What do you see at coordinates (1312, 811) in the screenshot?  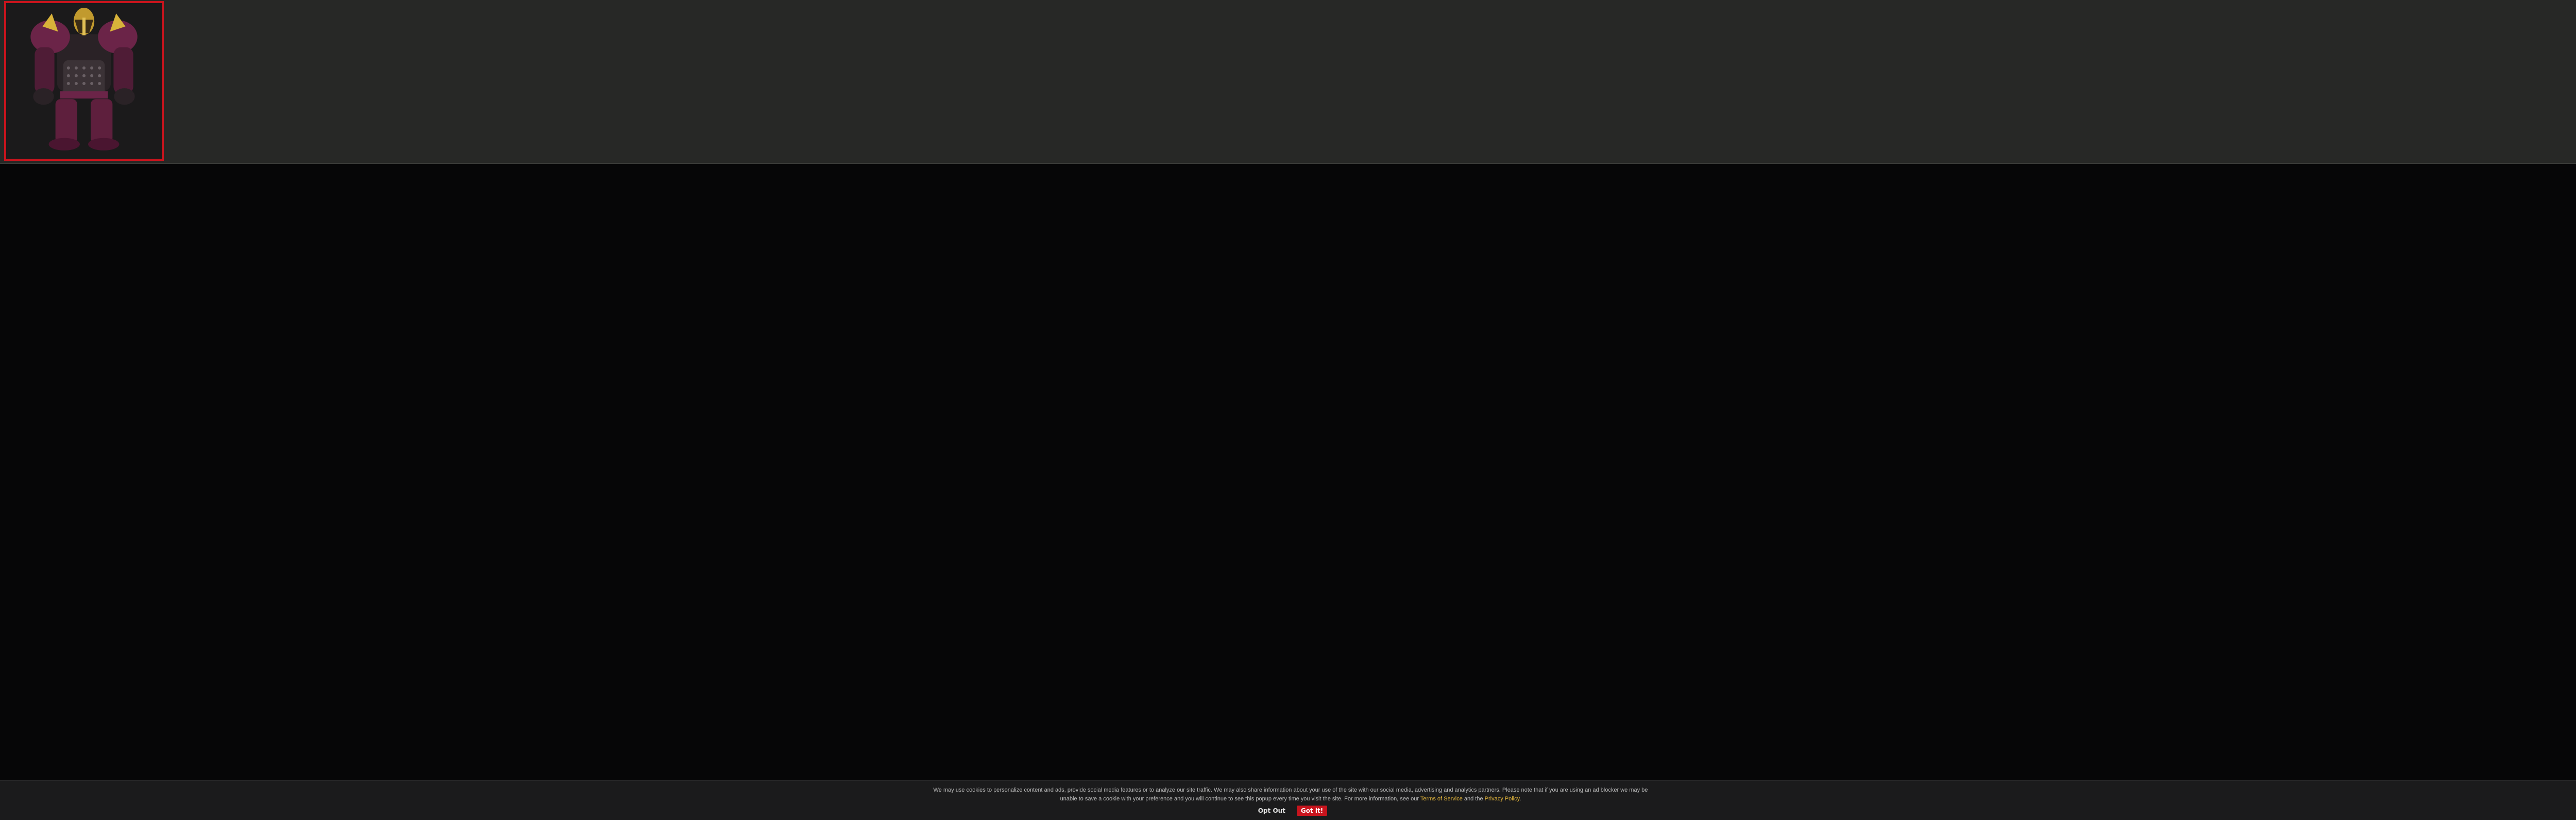 I see `got-it-button: Got it!` at bounding box center [1312, 811].